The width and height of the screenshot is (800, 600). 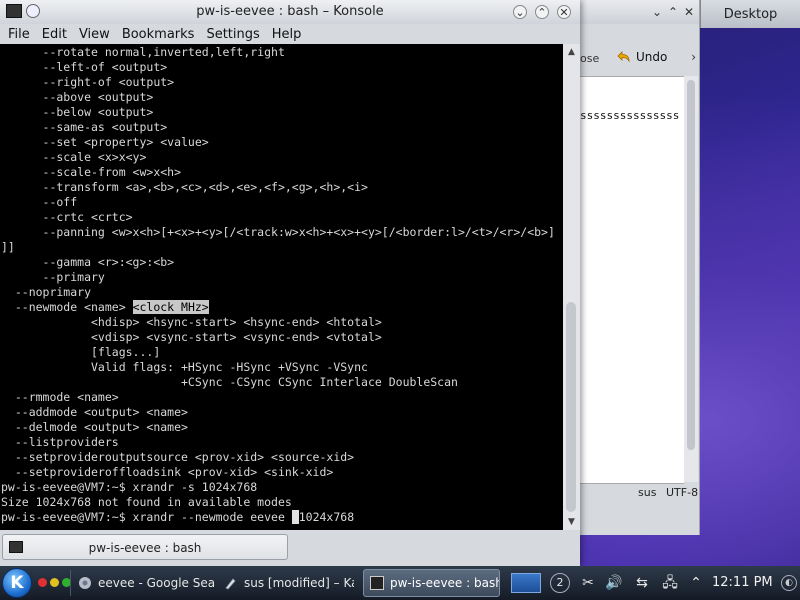 What do you see at coordinates (8, 247) in the screenshot?
I see `terminal-line: ]]` at bounding box center [8, 247].